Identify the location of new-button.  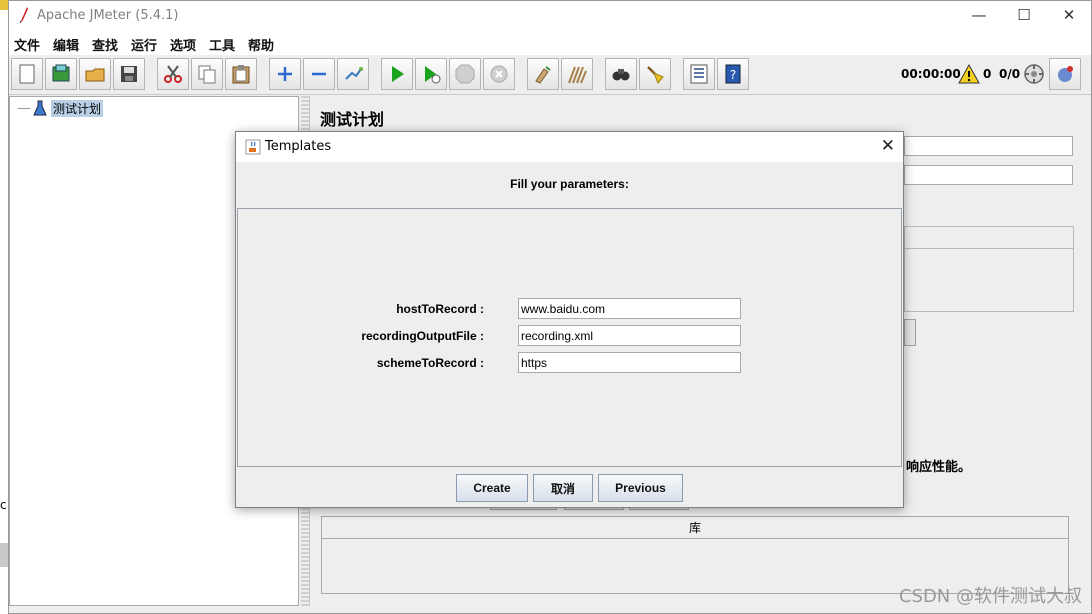
(27, 74).